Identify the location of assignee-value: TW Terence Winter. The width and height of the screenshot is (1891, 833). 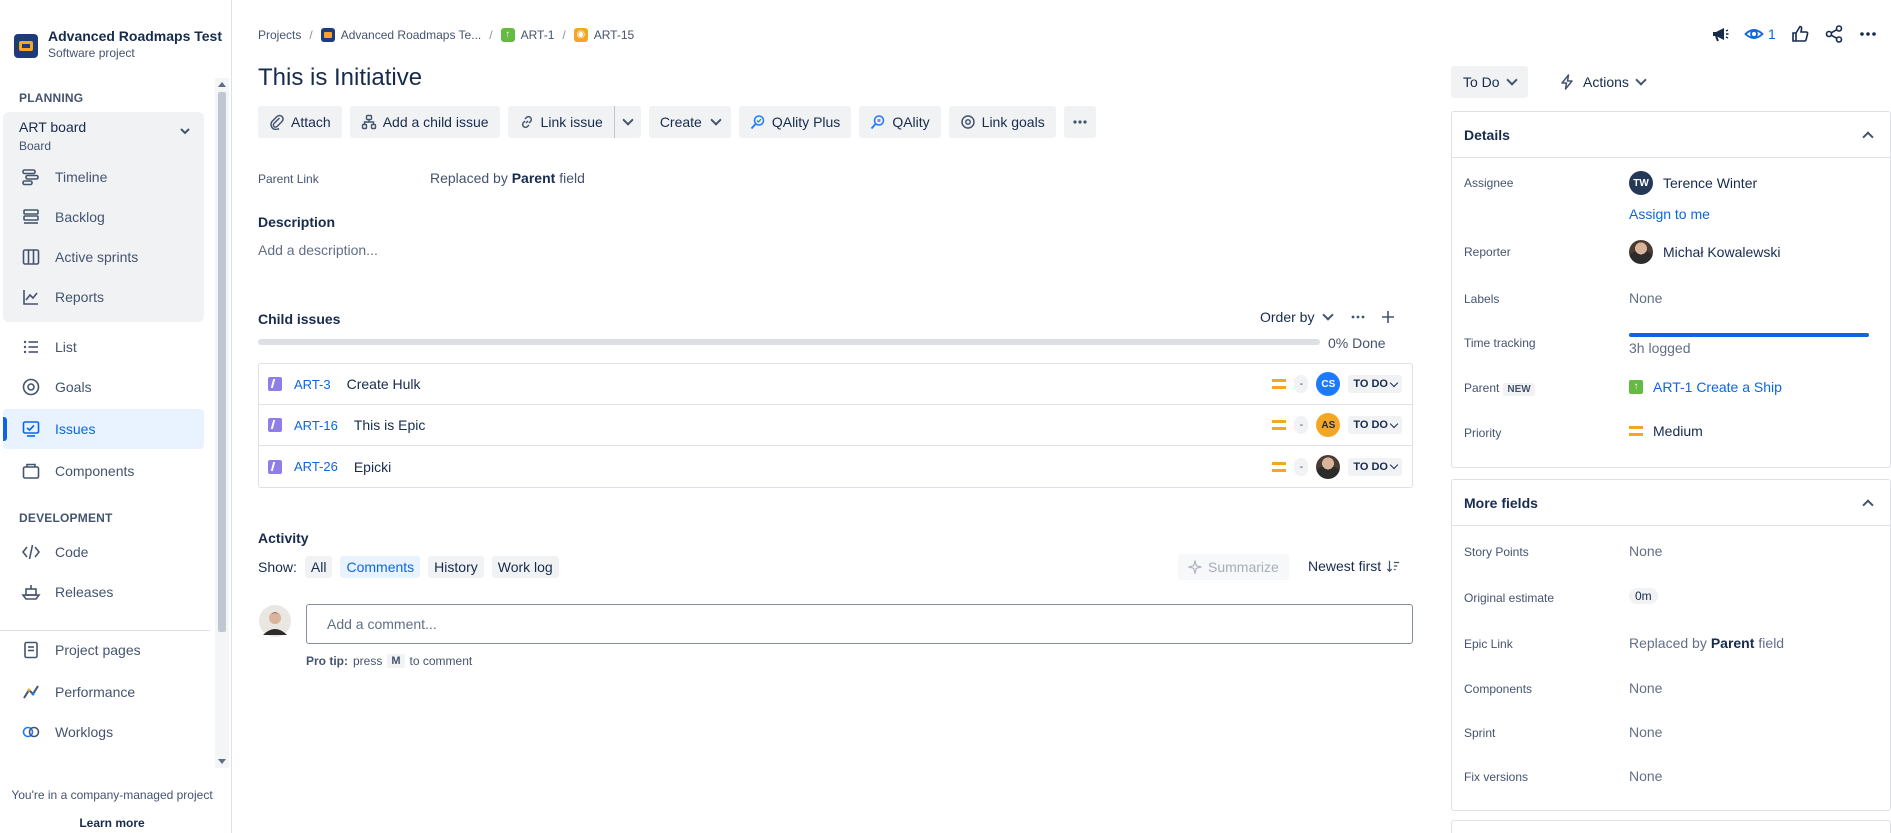
(1693, 183).